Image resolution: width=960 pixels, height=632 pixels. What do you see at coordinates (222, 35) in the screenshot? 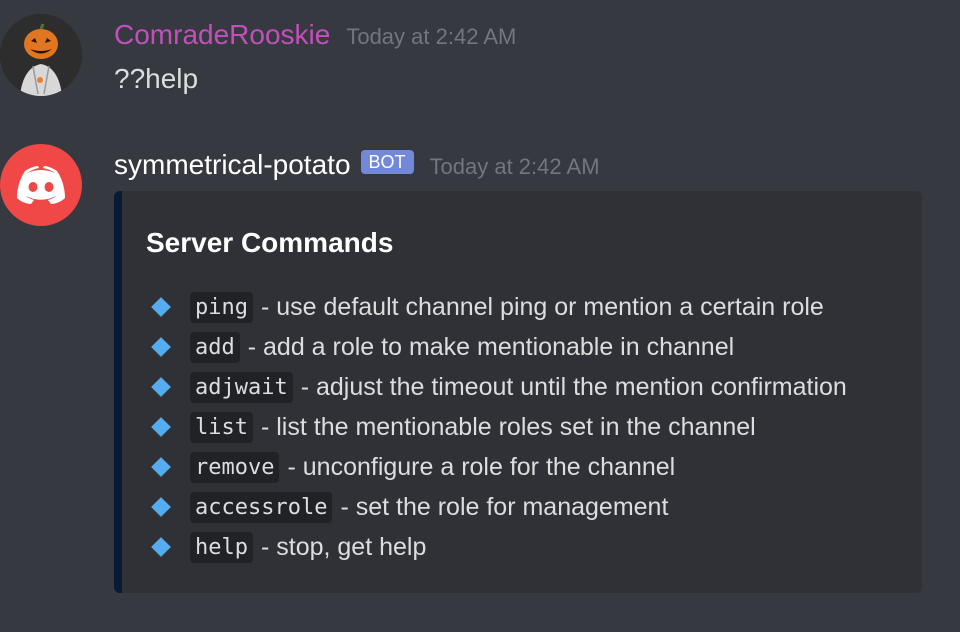
I see `username: ComradeRooskie` at bounding box center [222, 35].